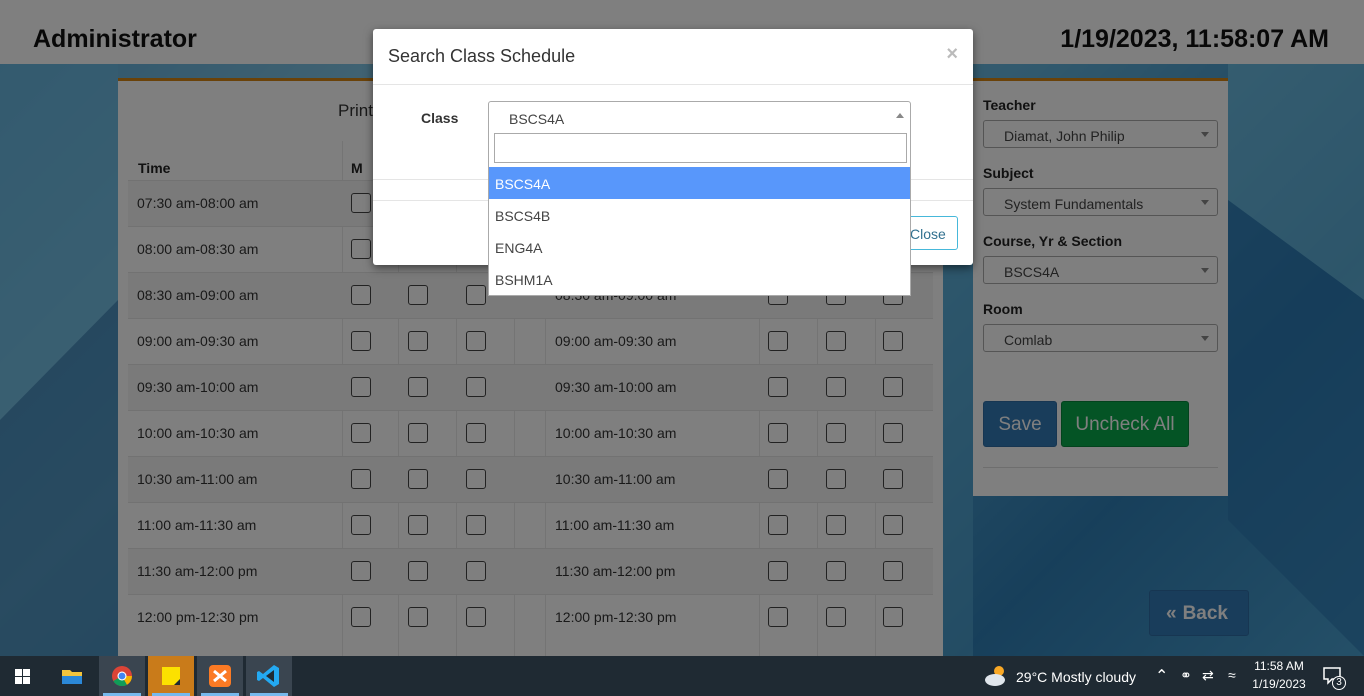 The image size is (1364, 696). What do you see at coordinates (482, 56) in the screenshot?
I see `modal-title: Search Class Schedule` at bounding box center [482, 56].